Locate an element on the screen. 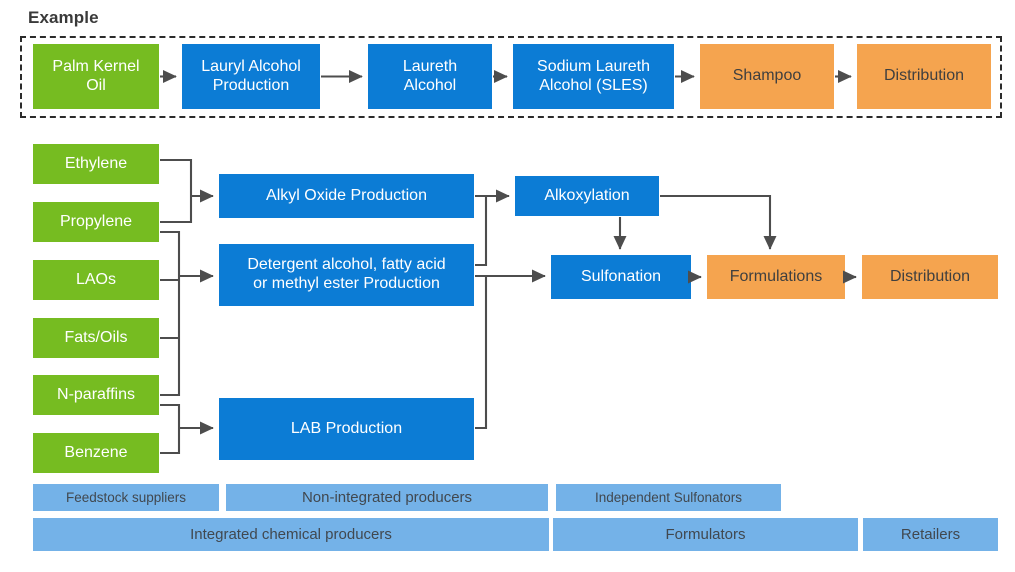  legend-non-integrated-producers: Non-integrated producers is located at coordinates (387, 497).